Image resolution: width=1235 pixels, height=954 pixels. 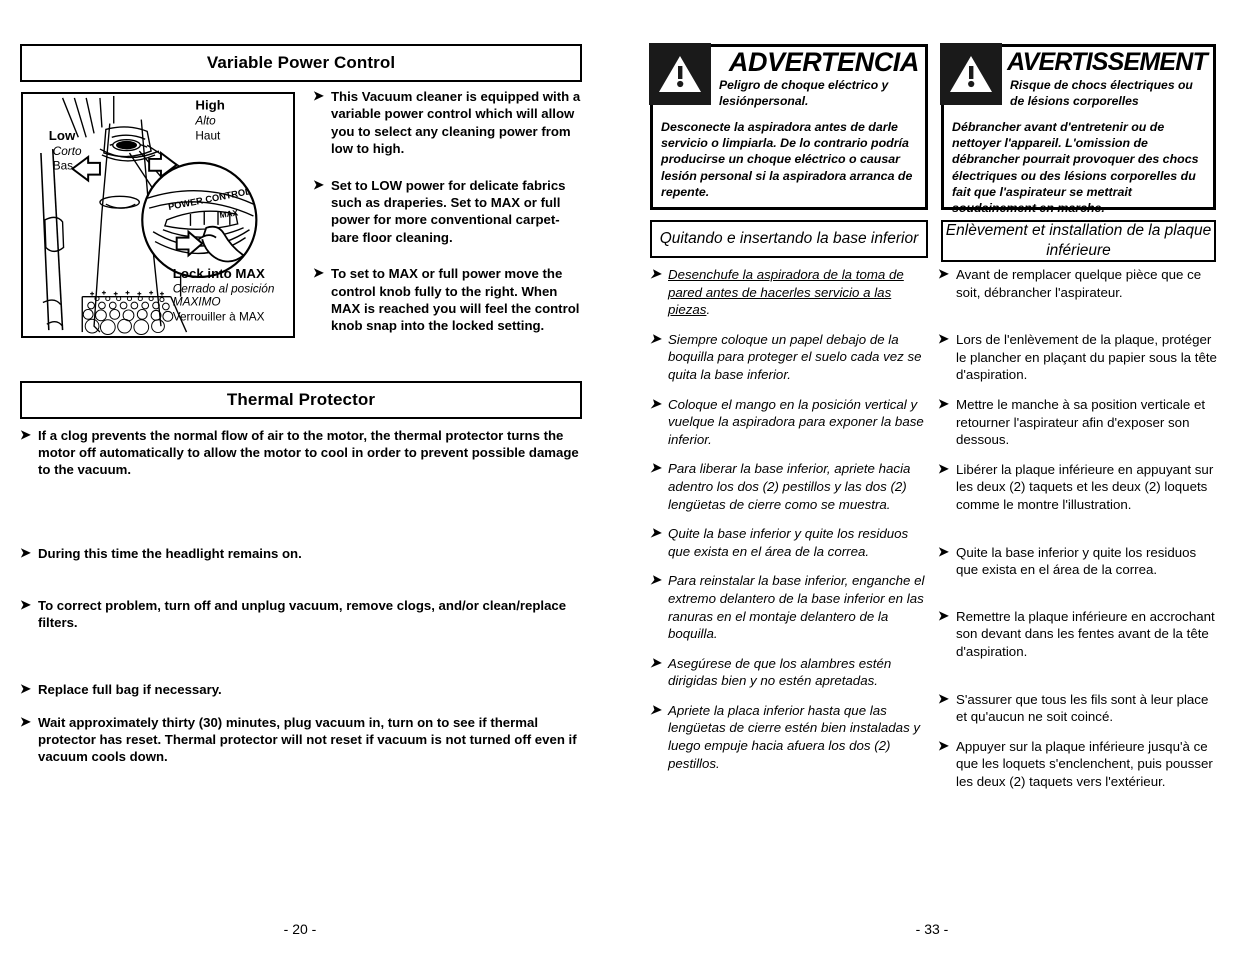 I want to click on section-header-spanish: Quitando e insertando la base inferior, so click(x=789, y=239).